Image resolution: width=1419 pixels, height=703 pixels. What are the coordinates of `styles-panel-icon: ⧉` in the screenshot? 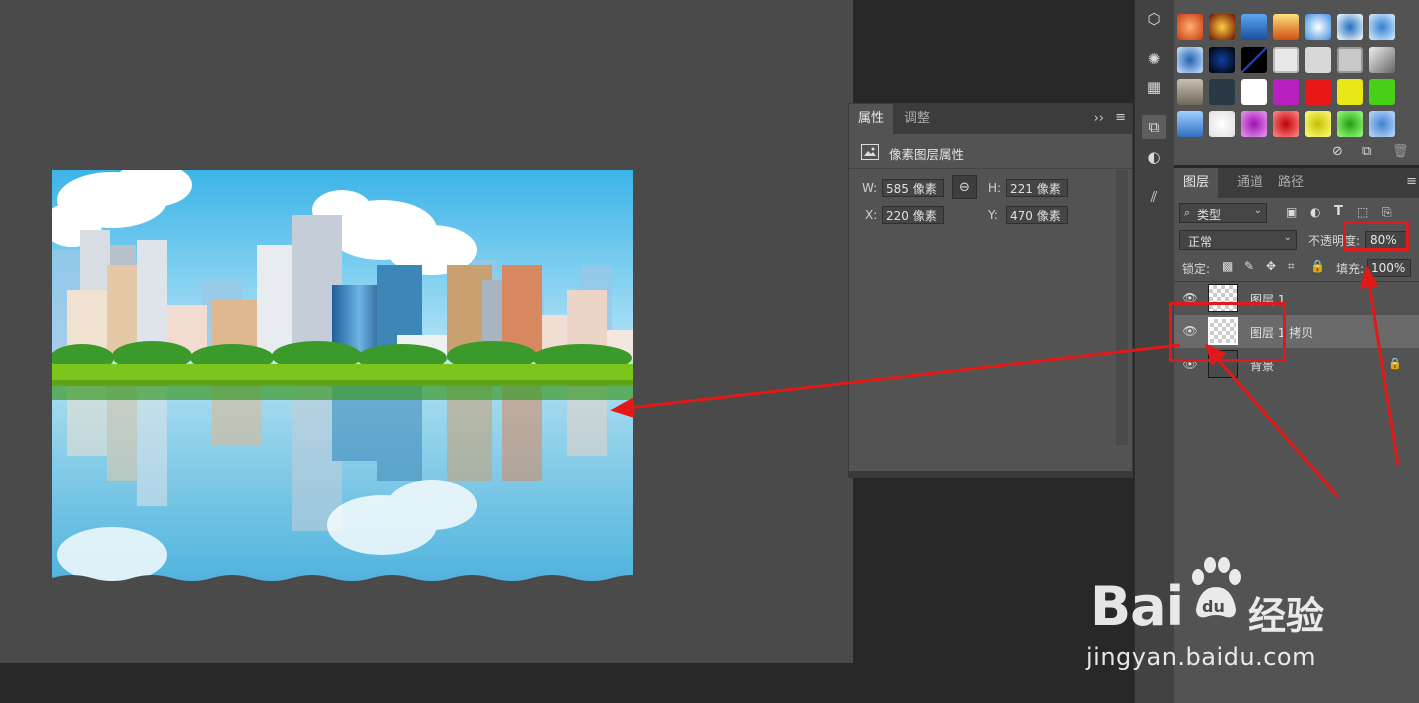 It's located at (1154, 127).